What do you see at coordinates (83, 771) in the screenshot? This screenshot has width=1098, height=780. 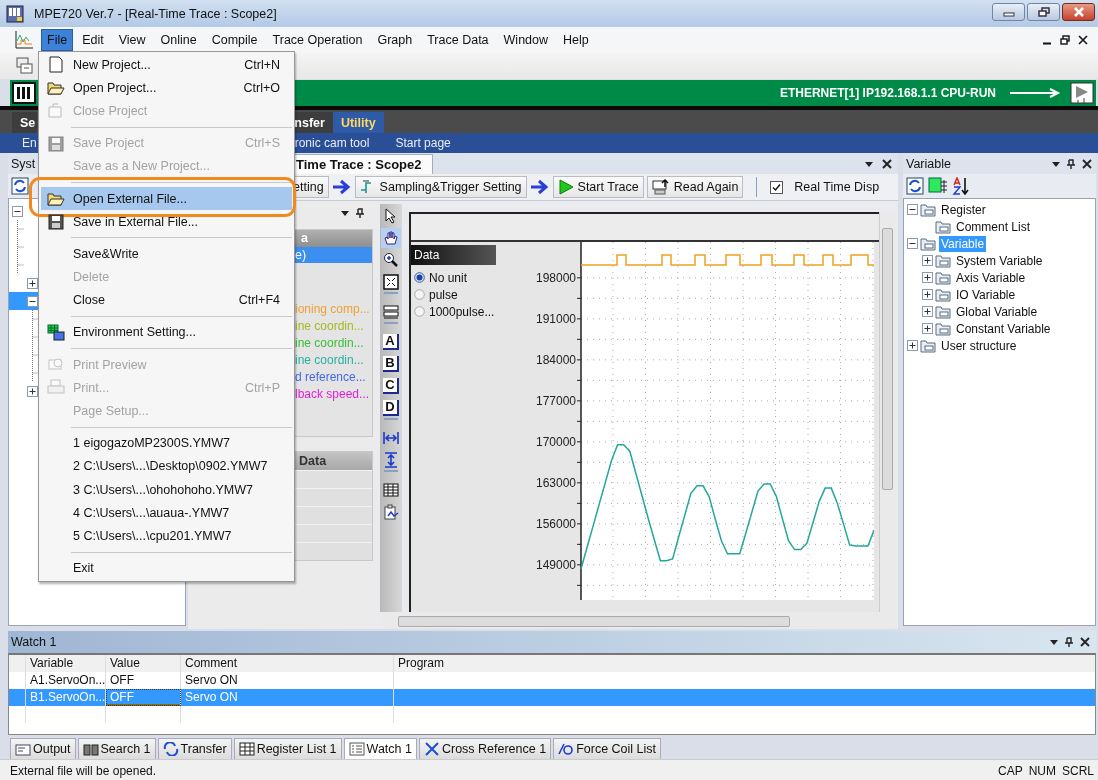 I see `status-message: External file will be opened.` at bounding box center [83, 771].